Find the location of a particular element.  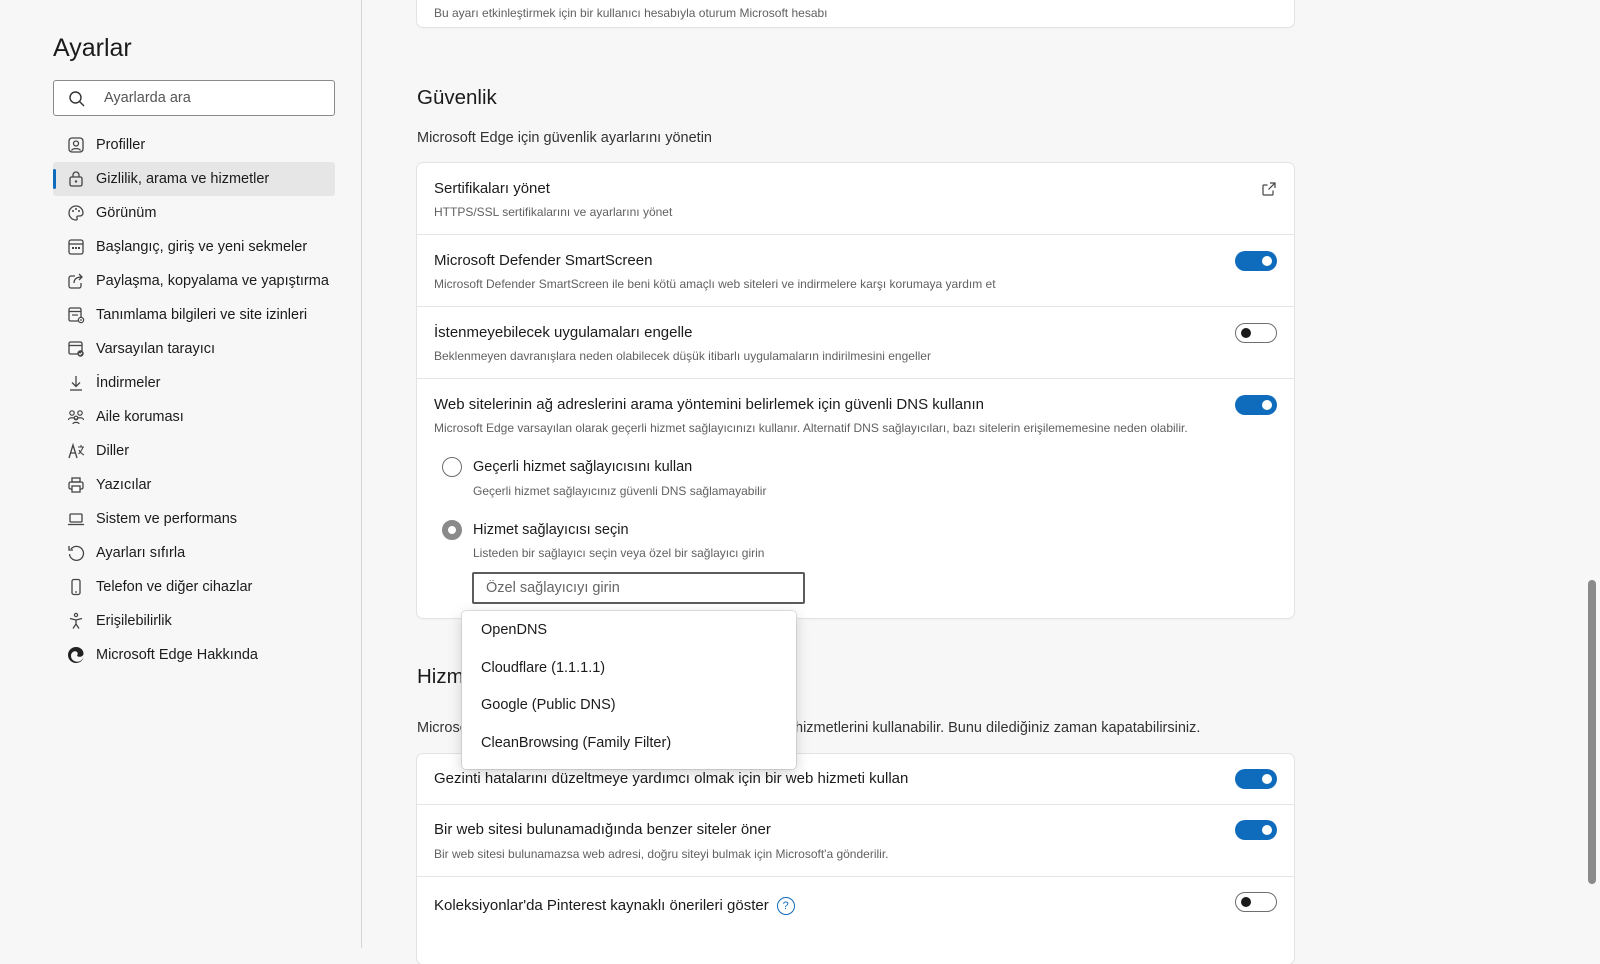

smartscreen-toggle is located at coordinates (1256, 261).